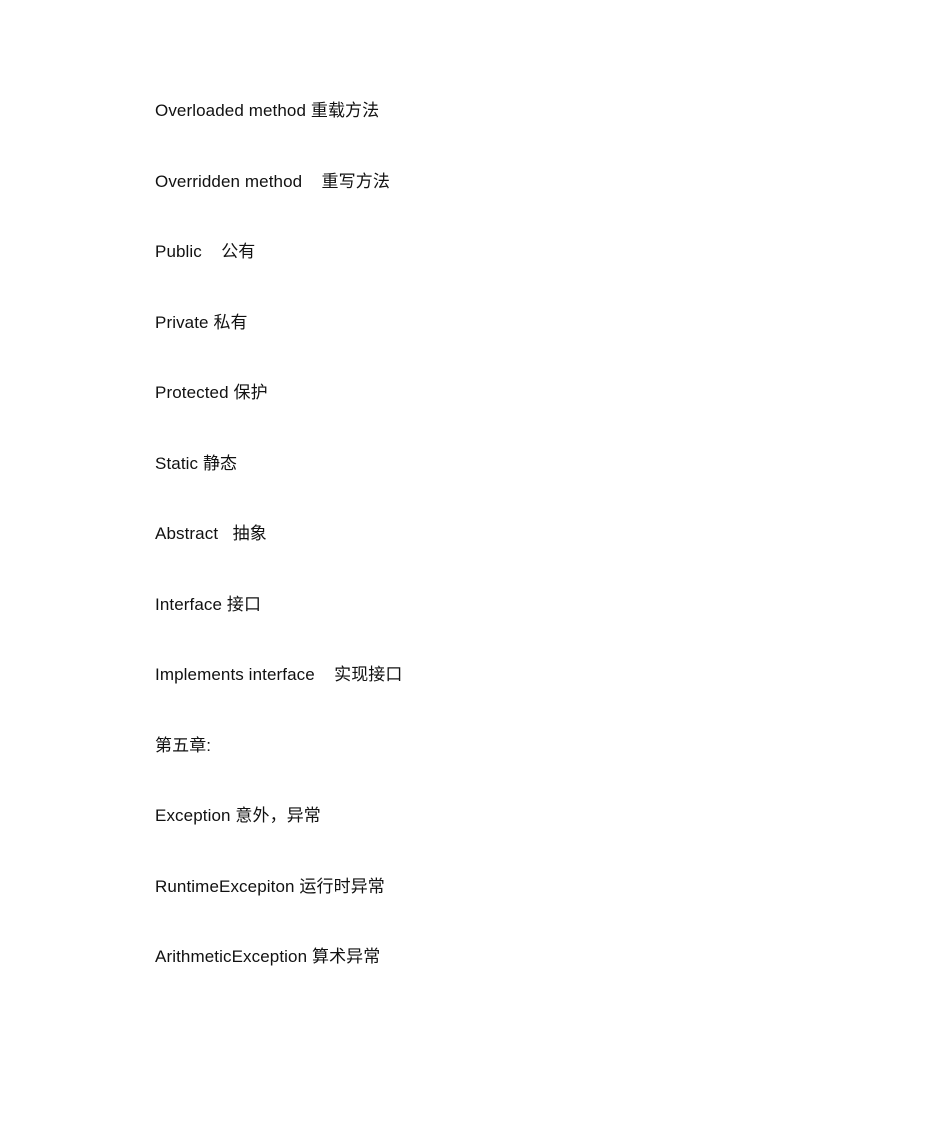 This screenshot has height=1123, width=945. What do you see at coordinates (193, 815) in the screenshot?
I see `term-english: Exception` at bounding box center [193, 815].